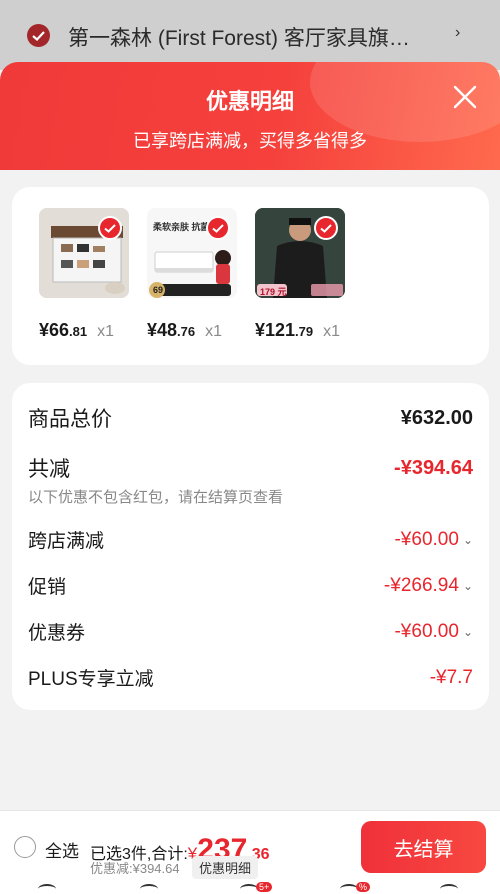 Image resolution: width=500 pixels, height=894 pixels. What do you see at coordinates (363, 887) in the screenshot?
I see `tab-badge: %` at bounding box center [363, 887].